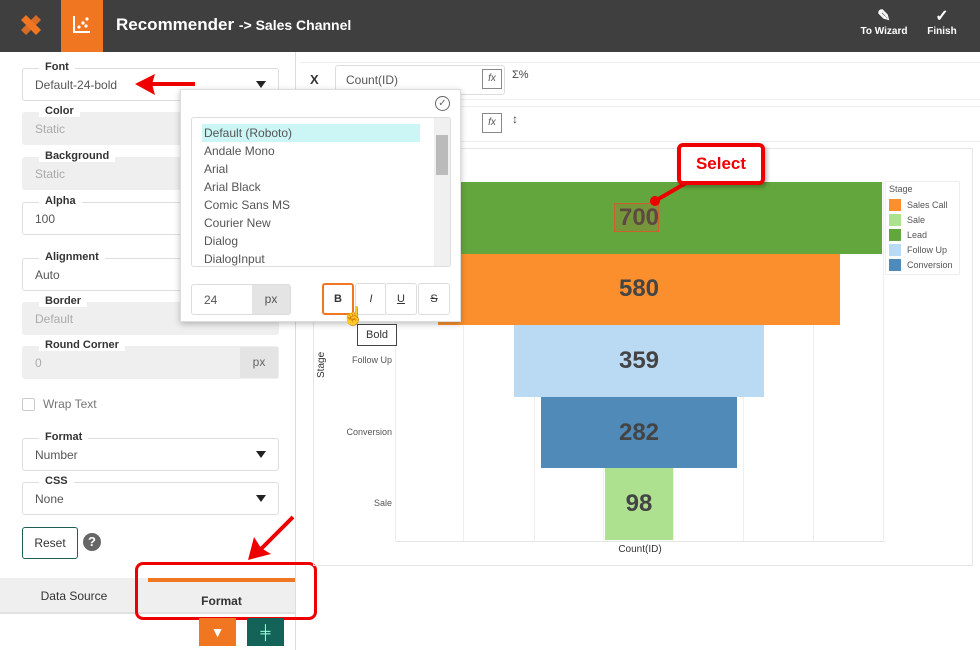 This screenshot has height=650, width=980. I want to click on subtitle-text: -> Sales Channel, so click(295, 25).